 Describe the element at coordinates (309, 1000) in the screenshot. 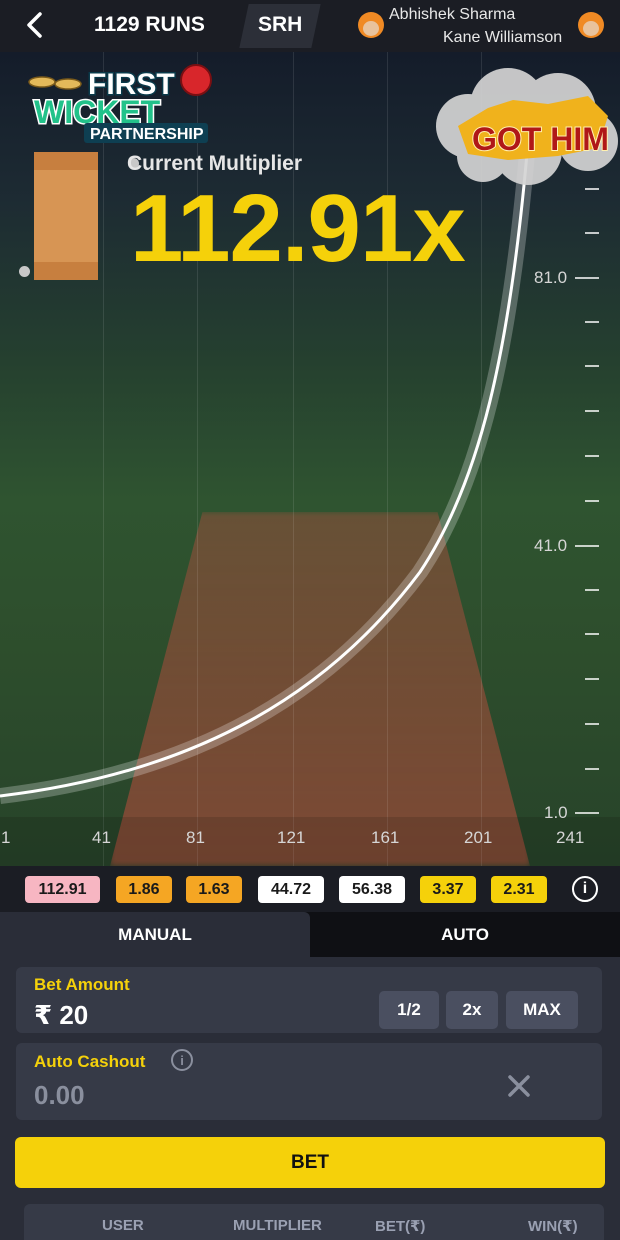

I see `bet-amount-card: Bet Amount ₹ 20 1/2 2x MAX` at that location.